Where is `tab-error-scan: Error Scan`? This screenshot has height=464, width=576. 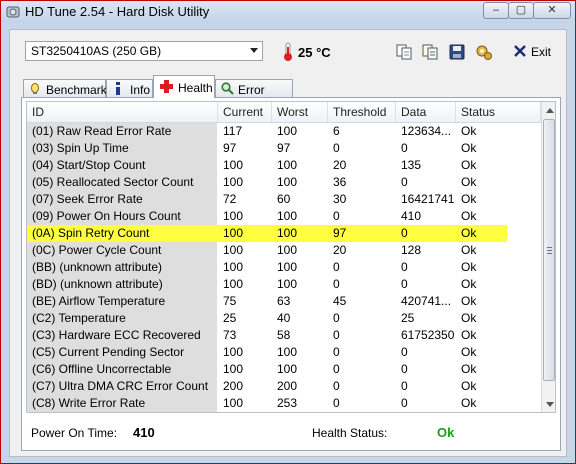
tab-error-scan: Error Scan is located at coordinates (254, 96).